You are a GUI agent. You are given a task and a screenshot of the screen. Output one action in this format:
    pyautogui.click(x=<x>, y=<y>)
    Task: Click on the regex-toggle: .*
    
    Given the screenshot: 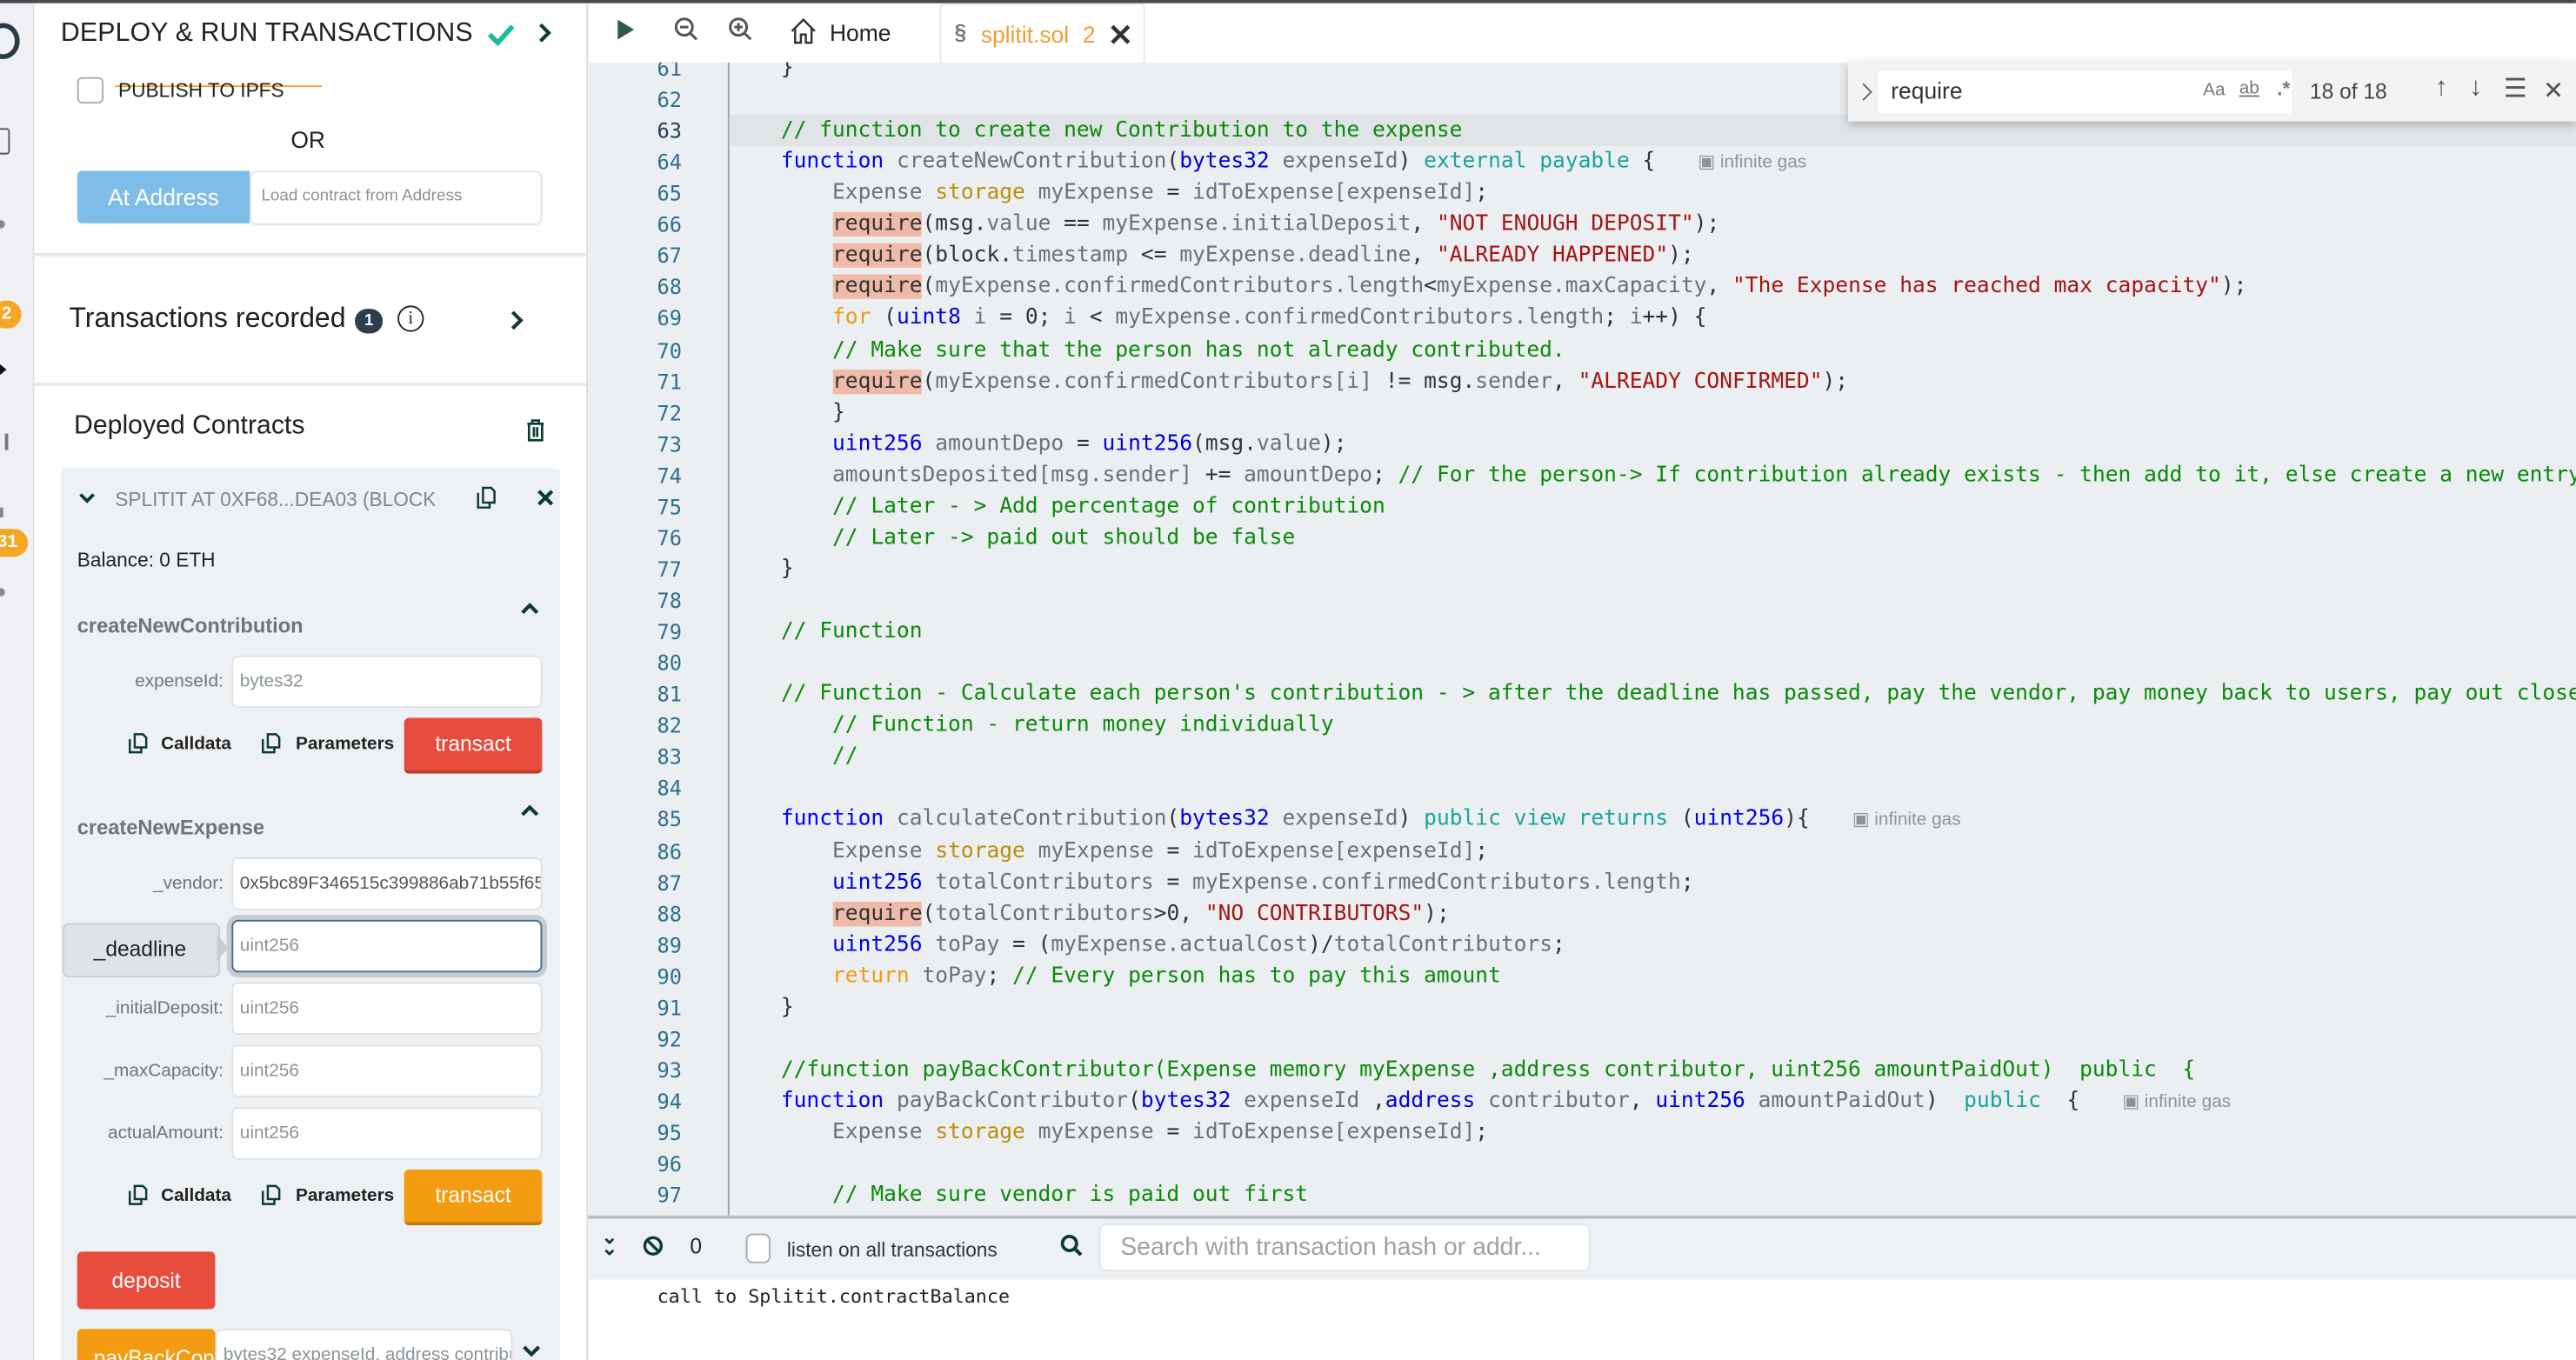 What is the action you would take?
    pyautogui.click(x=2283, y=88)
    